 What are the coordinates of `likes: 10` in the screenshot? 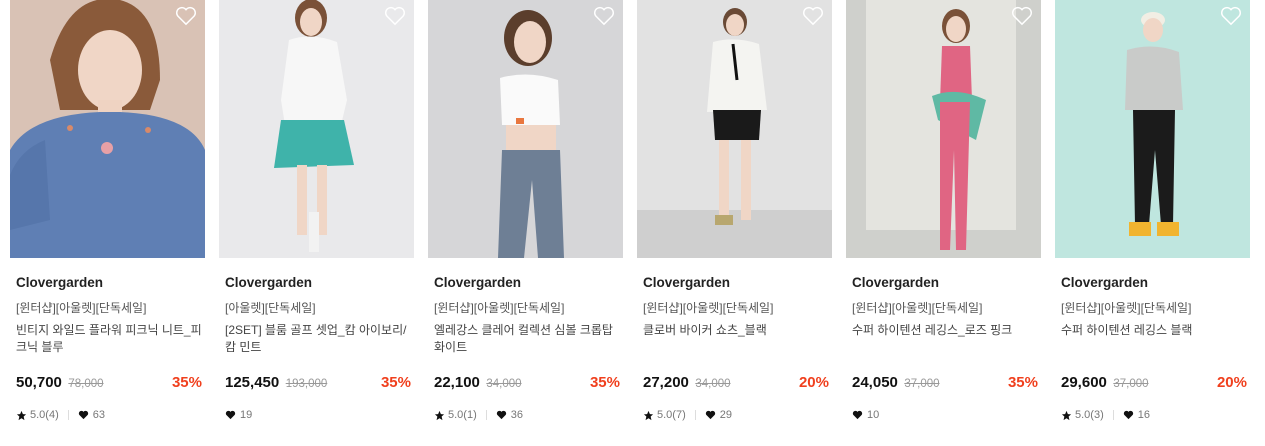 It's located at (865, 415).